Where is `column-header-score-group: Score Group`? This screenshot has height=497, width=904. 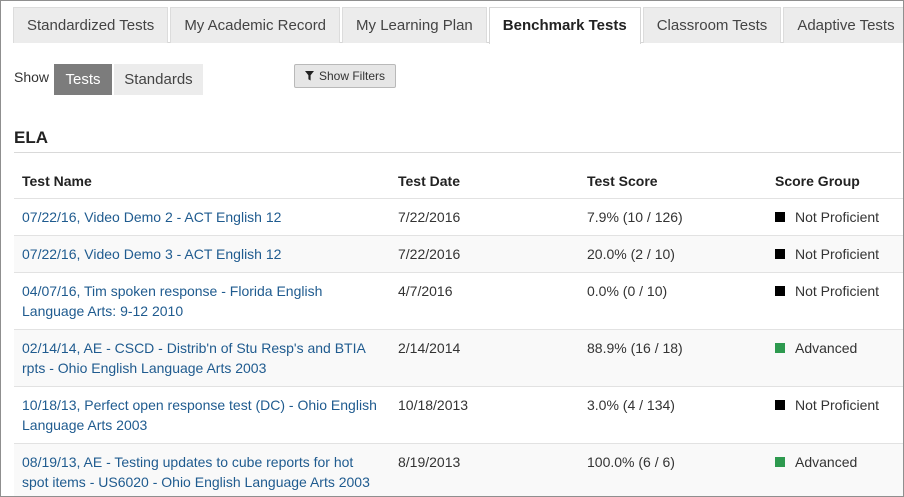
column-header-score-group: Score Group is located at coordinates (817, 180).